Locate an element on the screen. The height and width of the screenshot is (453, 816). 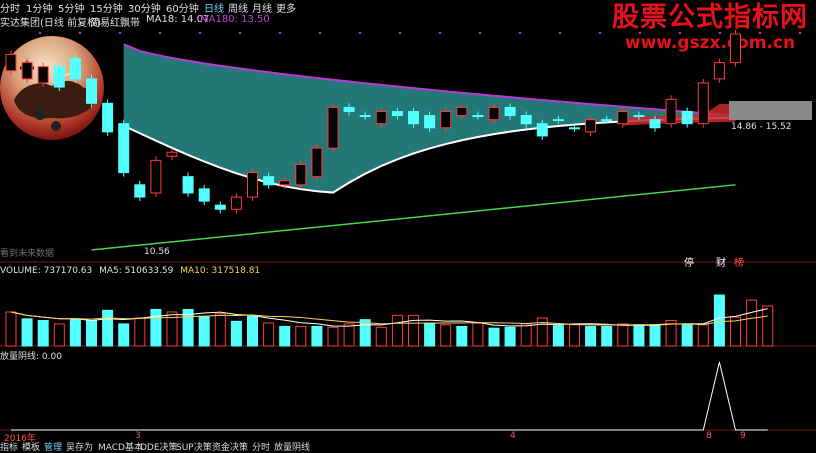
price-range-label: 14.86 - 15.52 is located at coordinates (761, 127).